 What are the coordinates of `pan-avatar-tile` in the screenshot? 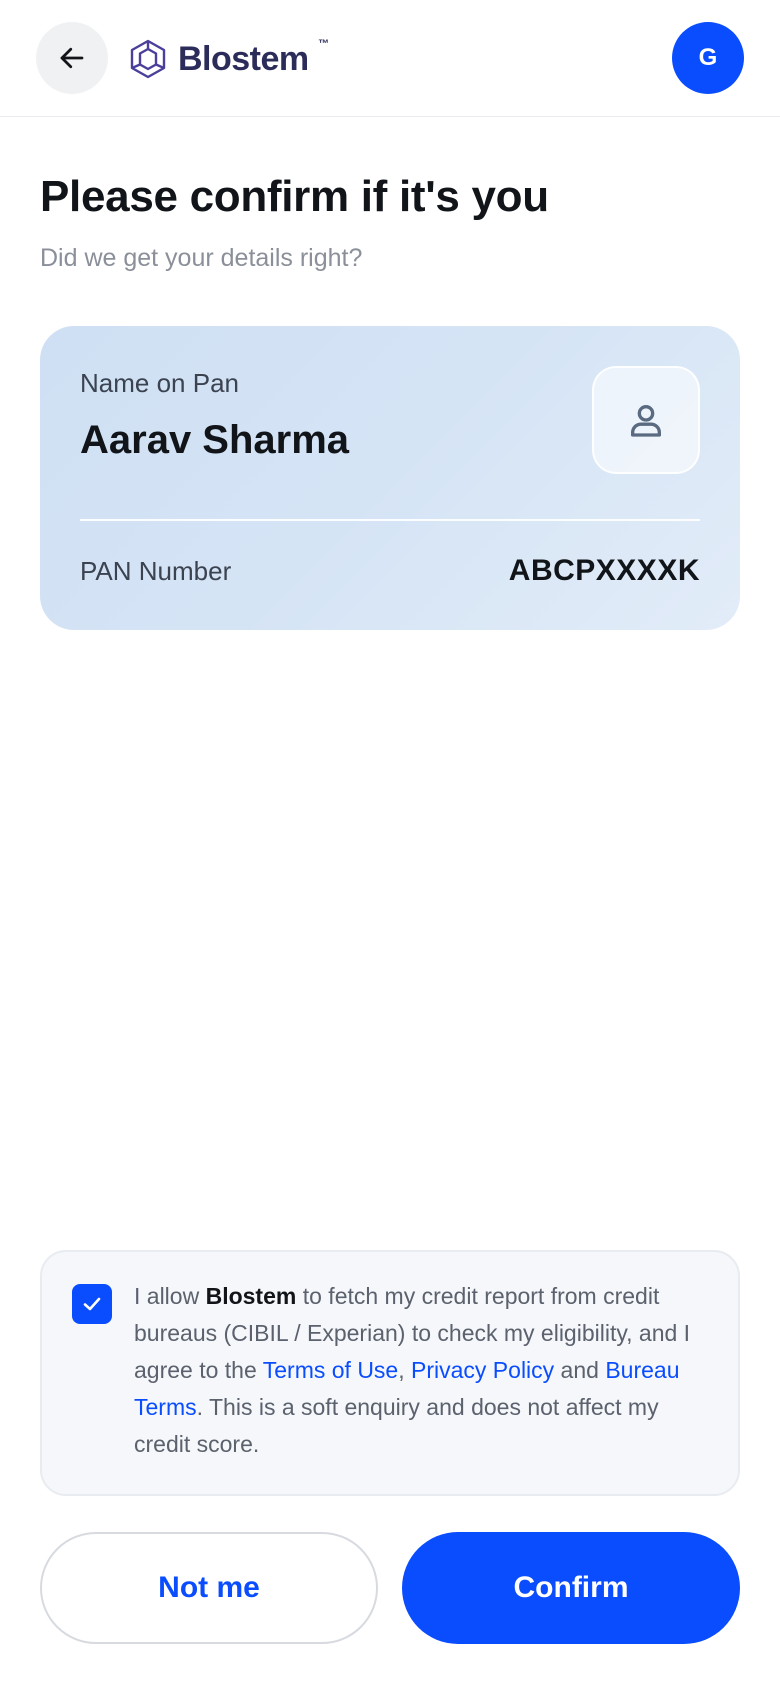 It's located at (646, 420).